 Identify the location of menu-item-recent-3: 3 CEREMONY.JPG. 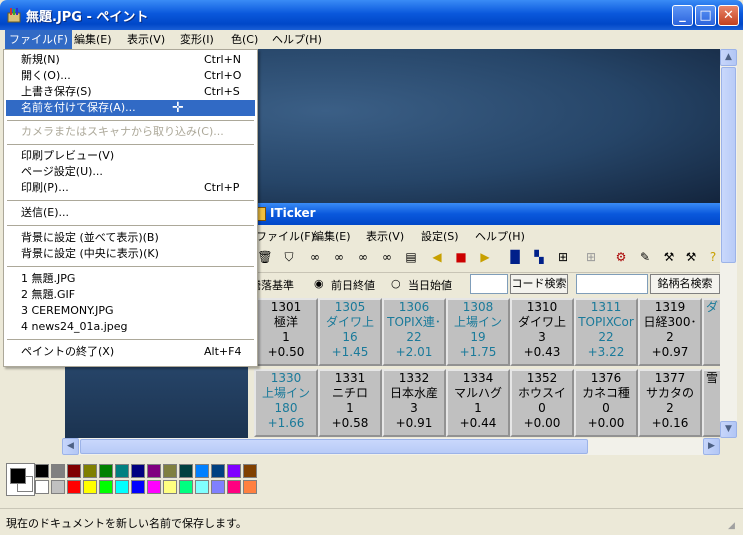
(130, 311).